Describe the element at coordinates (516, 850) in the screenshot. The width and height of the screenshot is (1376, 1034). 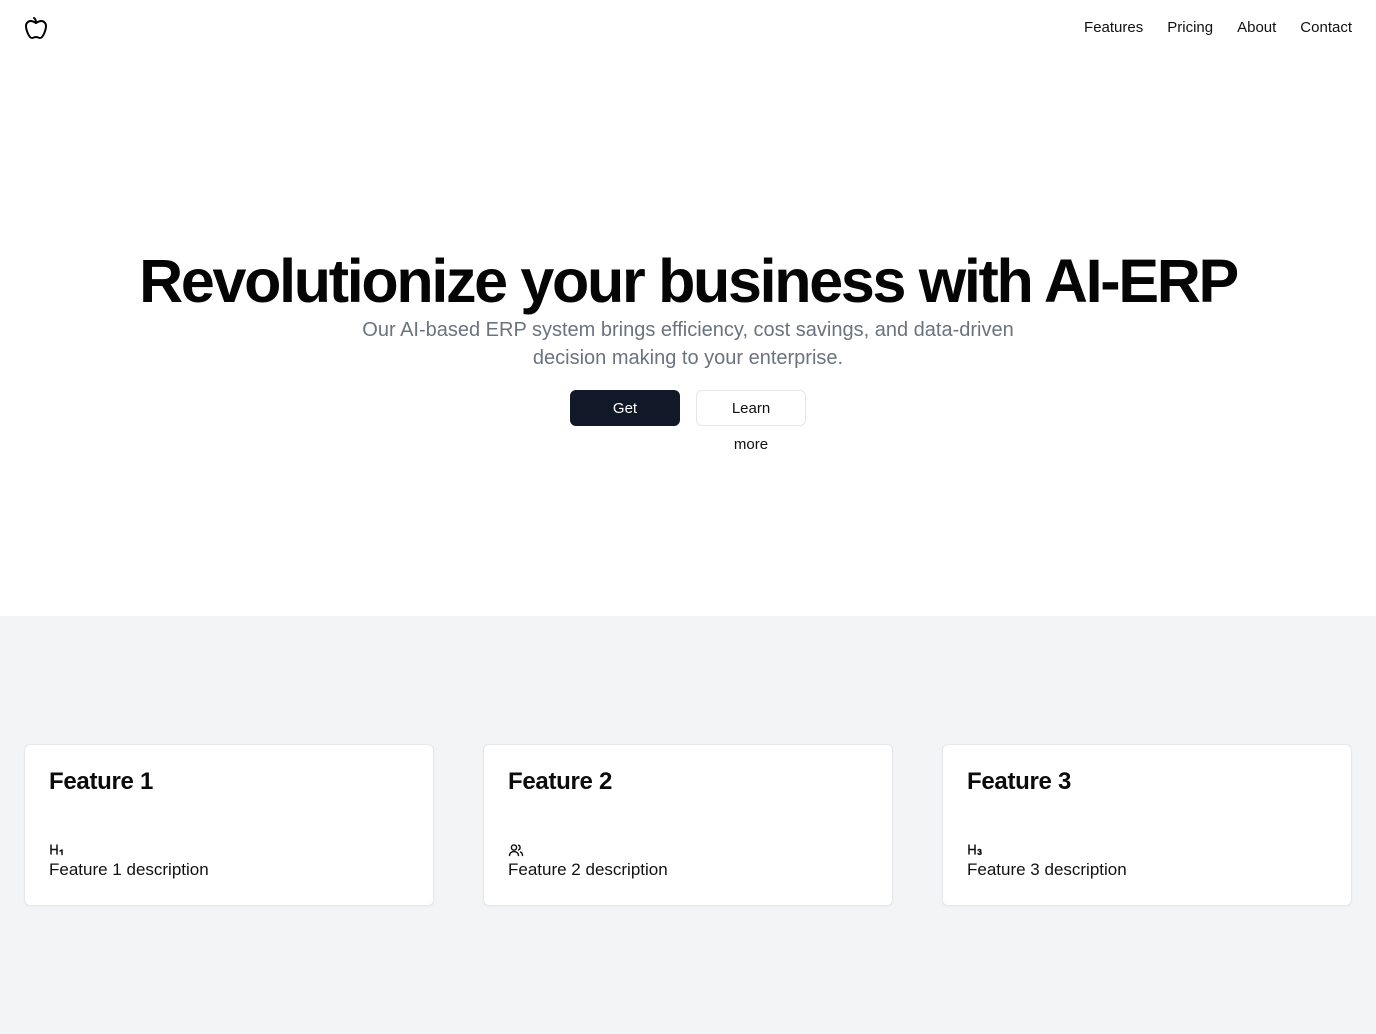
I see `users-icon` at that location.